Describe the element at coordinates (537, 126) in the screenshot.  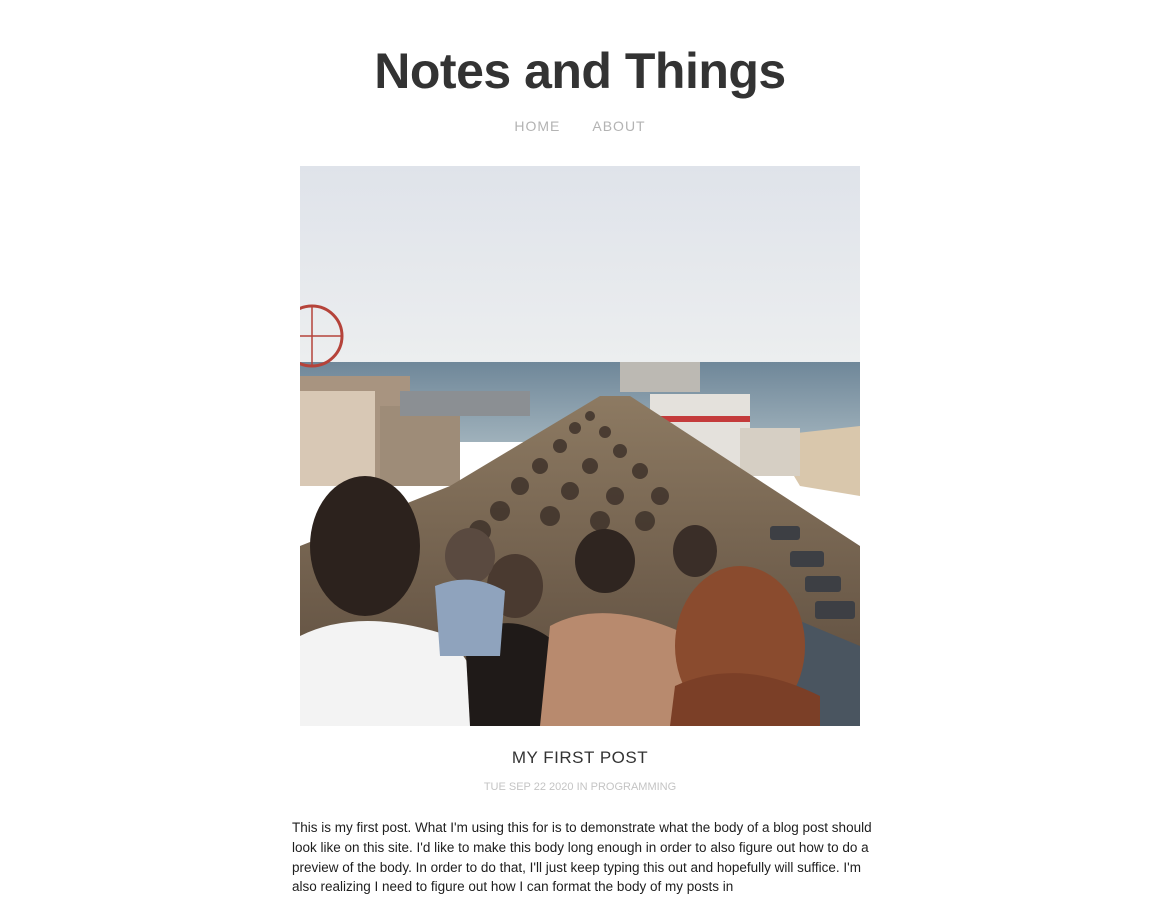
I see `nav-home-link: HOME` at that location.